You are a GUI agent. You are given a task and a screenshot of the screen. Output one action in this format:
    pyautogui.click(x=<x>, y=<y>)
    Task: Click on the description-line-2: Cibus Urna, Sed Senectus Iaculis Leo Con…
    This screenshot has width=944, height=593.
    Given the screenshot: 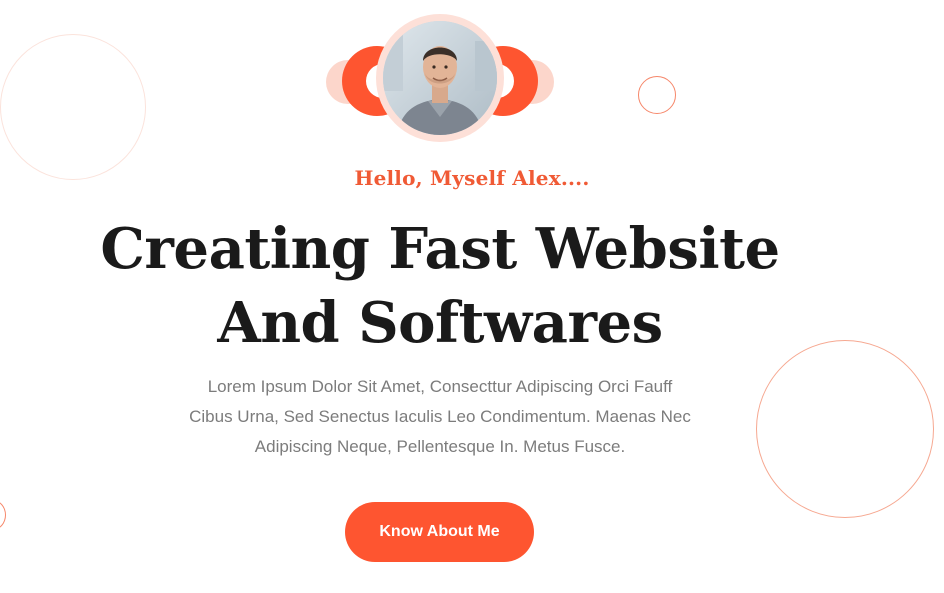 What is the action you would take?
    pyautogui.click(x=440, y=416)
    